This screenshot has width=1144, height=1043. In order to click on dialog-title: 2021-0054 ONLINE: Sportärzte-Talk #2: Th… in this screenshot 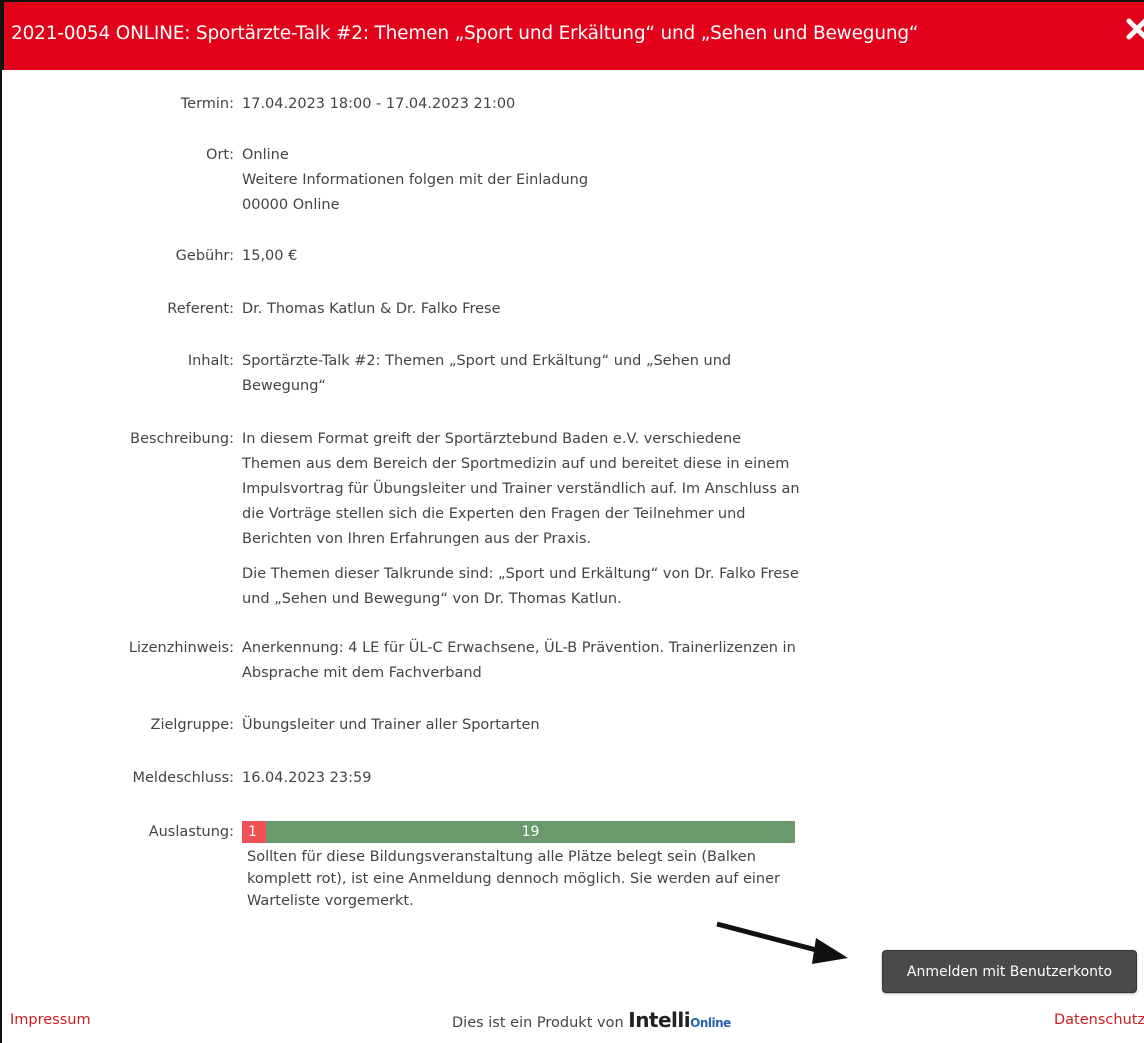, I will do `click(465, 33)`.